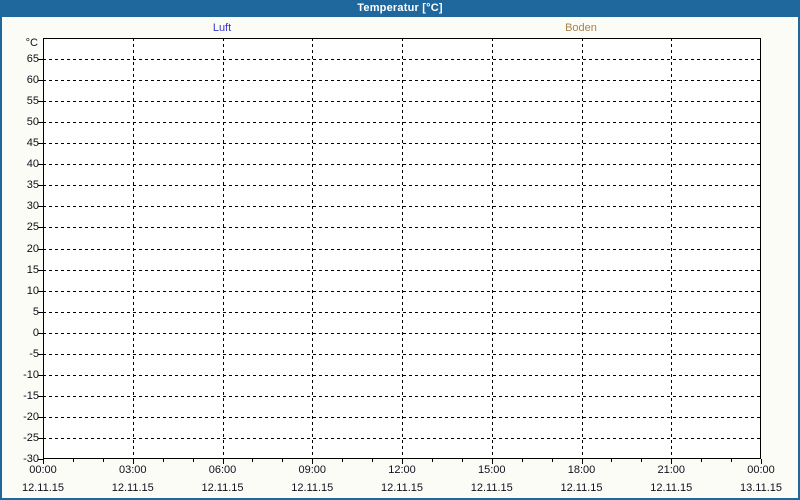 This screenshot has width=800, height=500. Describe the element at coordinates (32, 59) in the screenshot. I see `y-tick-label: 65` at that location.